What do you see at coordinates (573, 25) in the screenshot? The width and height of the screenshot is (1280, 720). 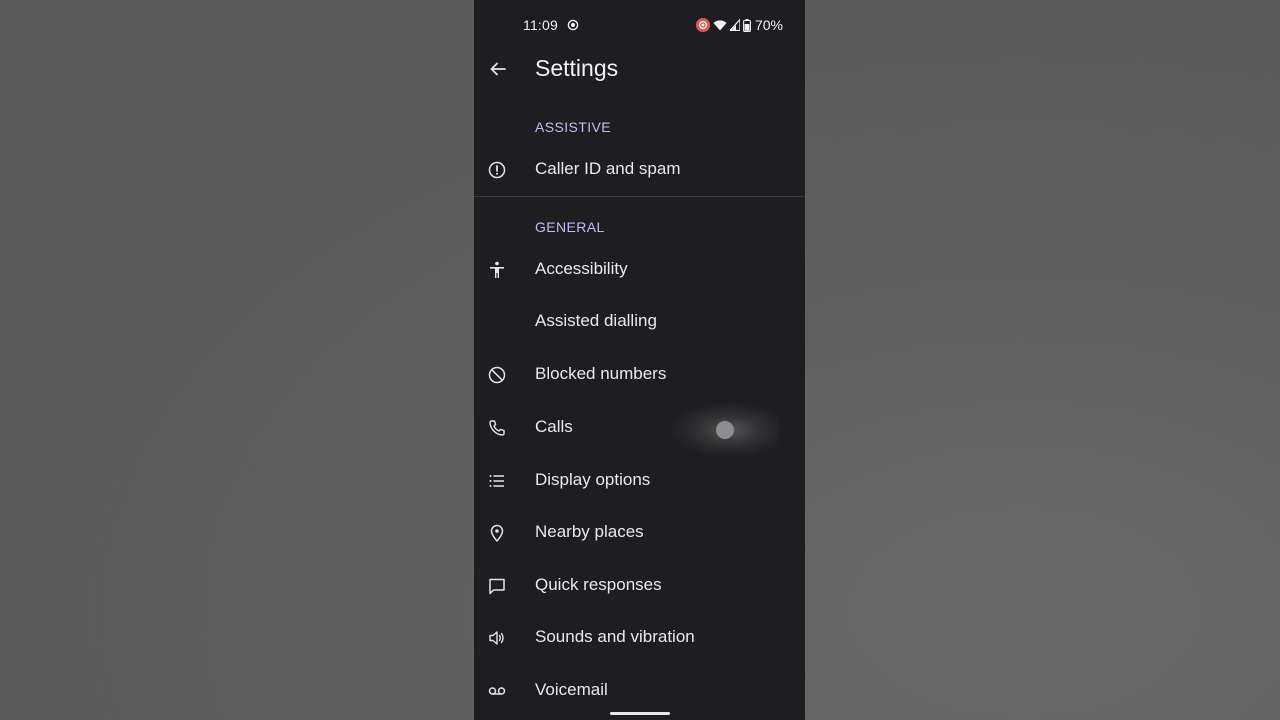 I see `screen-record-icon` at bounding box center [573, 25].